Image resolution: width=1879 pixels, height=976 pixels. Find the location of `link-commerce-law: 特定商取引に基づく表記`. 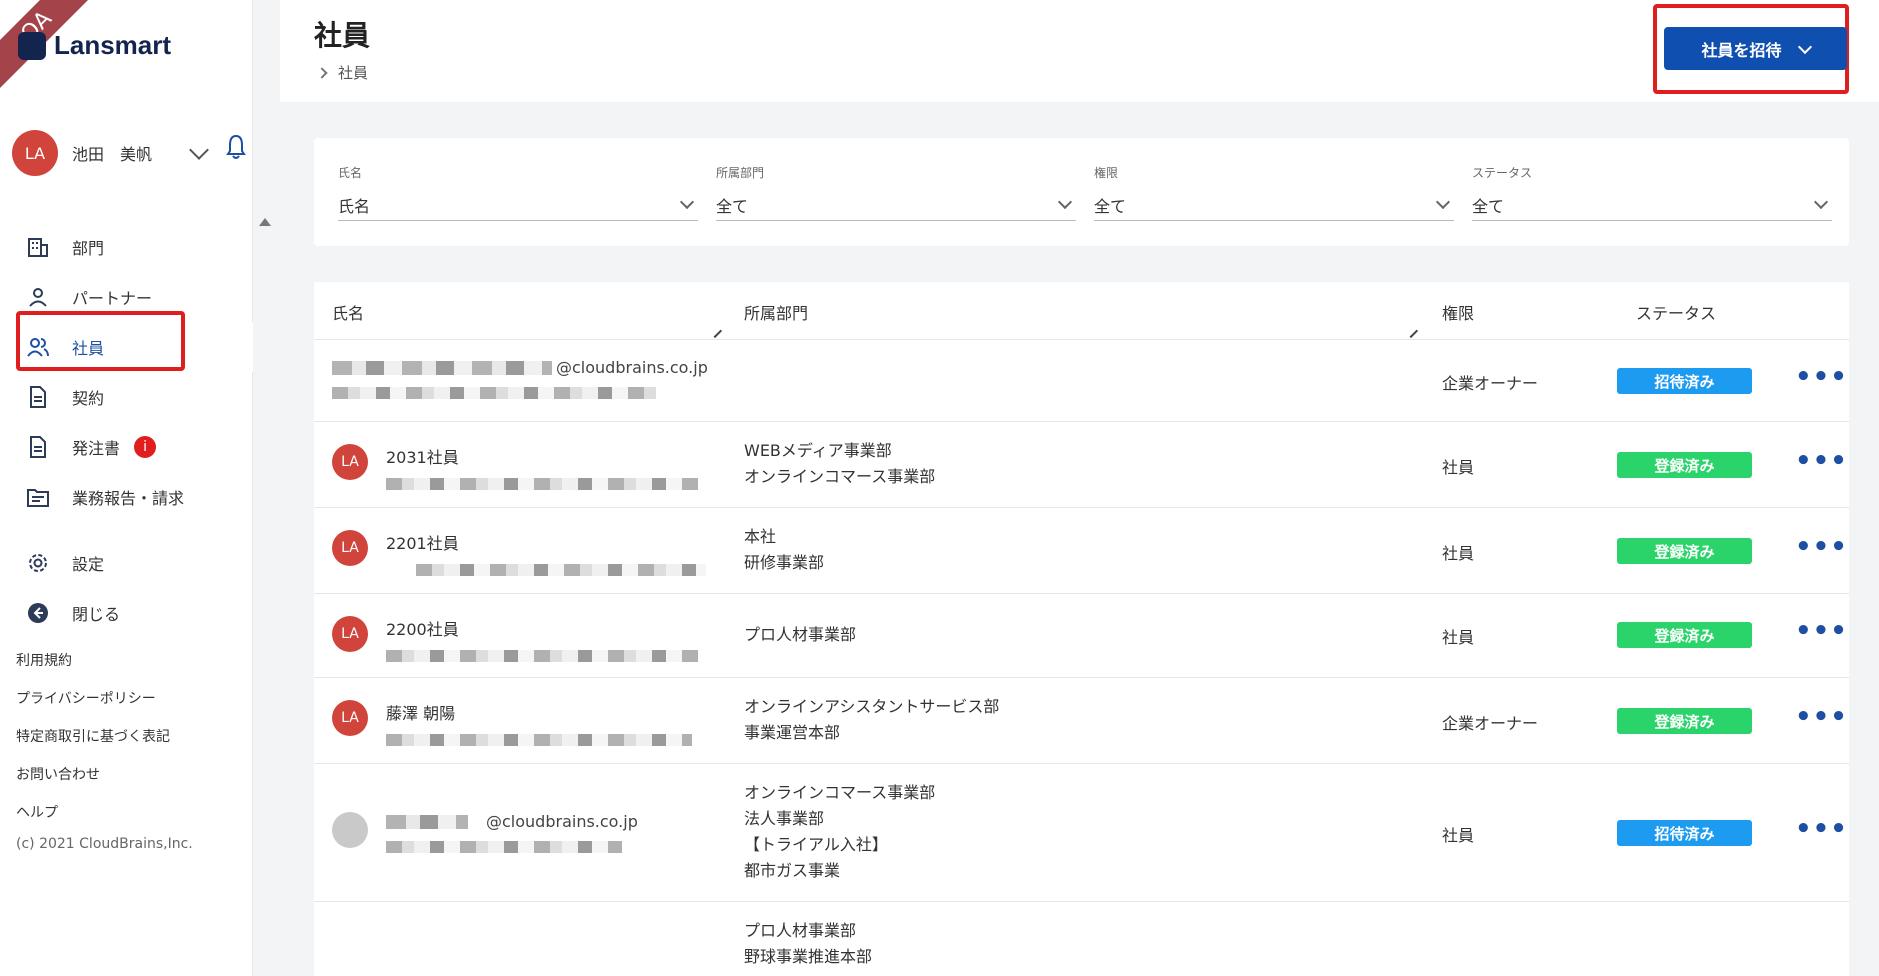

link-commerce-law: 特定商取引に基づく表記 is located at coordinates (93, 736).